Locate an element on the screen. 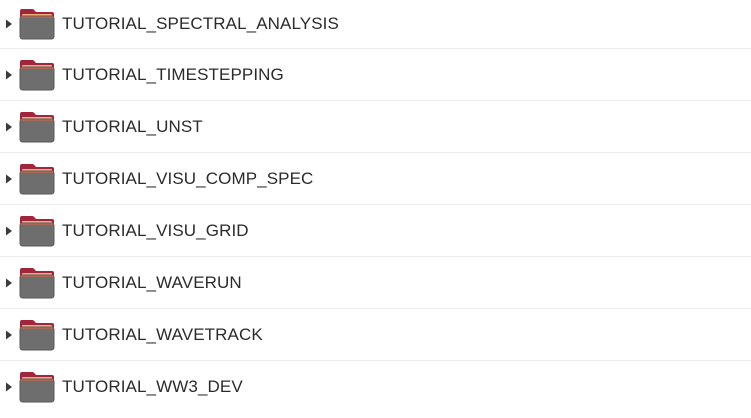  tree-row-visu-grid: TUTORIAL_VISU_GRID is located at coordinates (375, 231).